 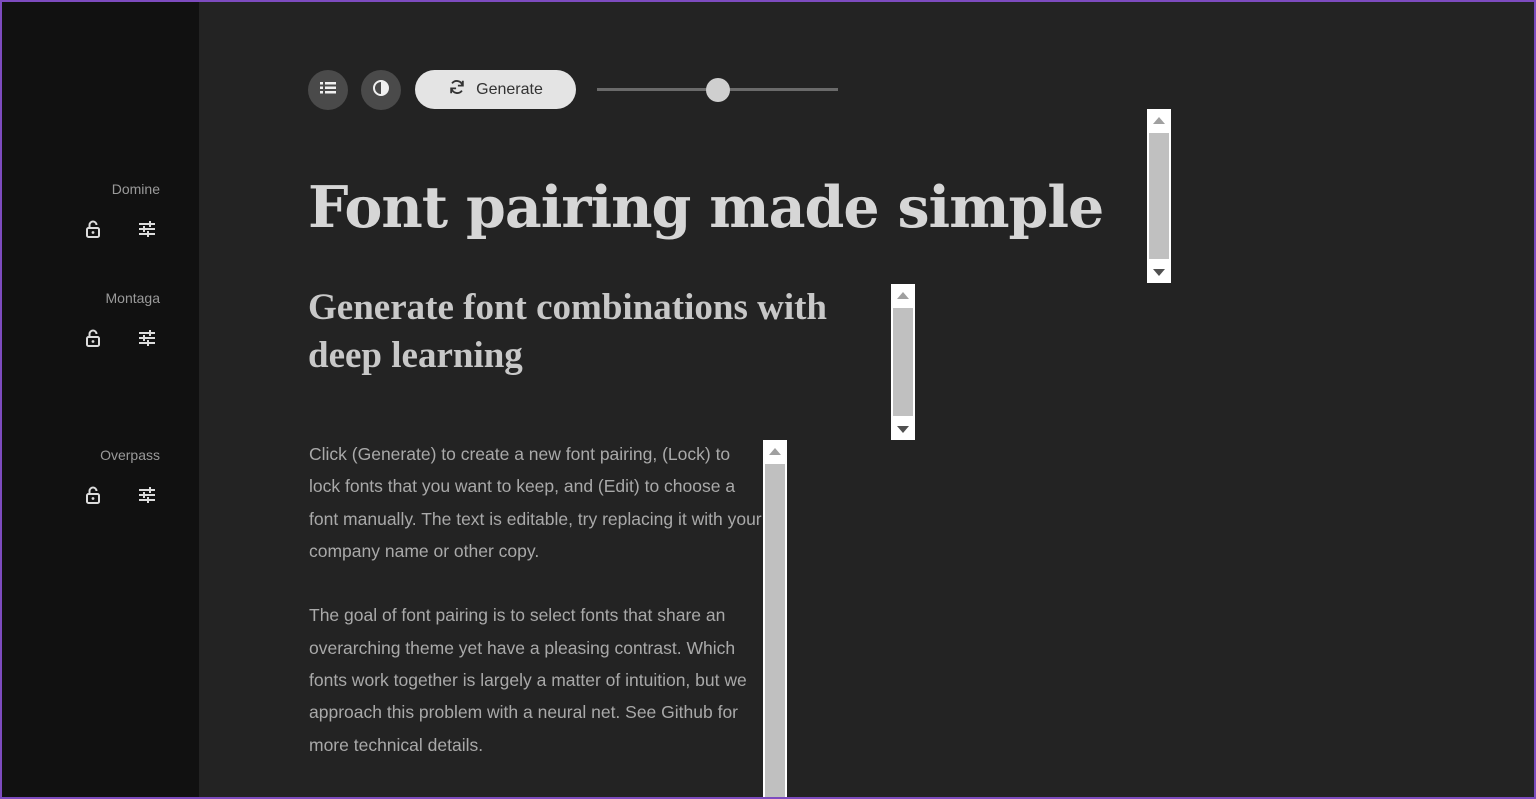 I want to click on list-button, so click(x=328, y=90).